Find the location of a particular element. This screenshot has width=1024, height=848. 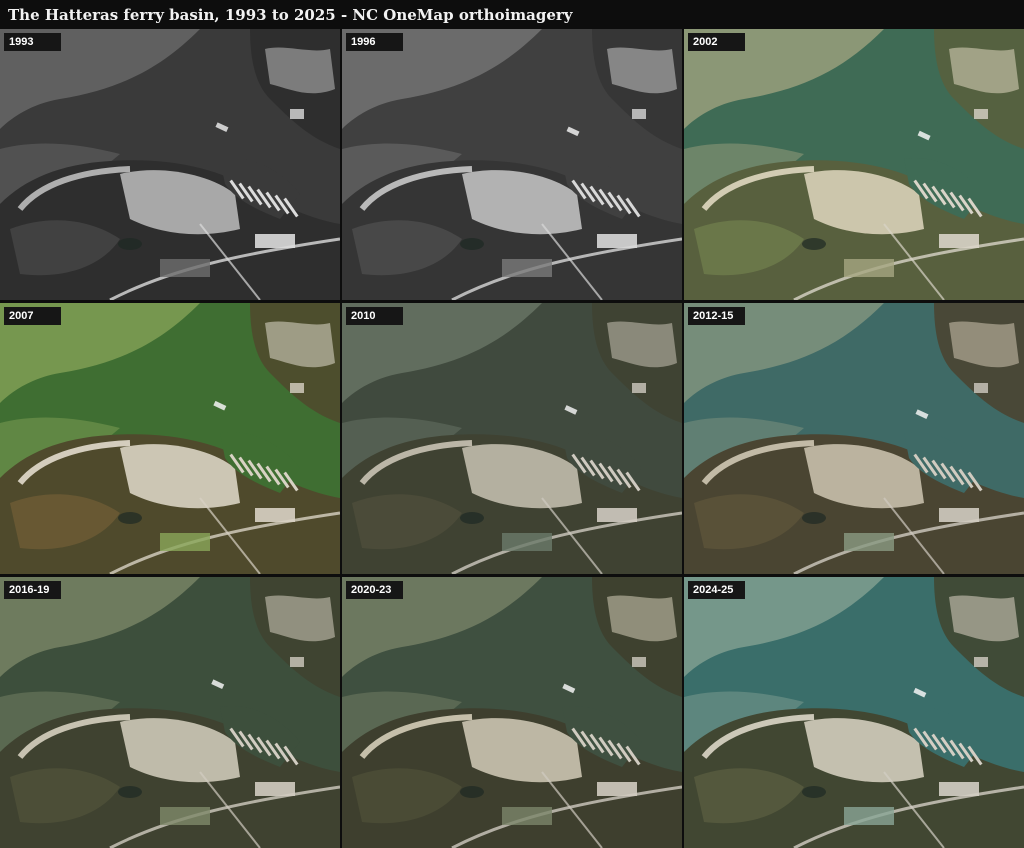

year-label: 1993 is located at coordinates (32, 42).